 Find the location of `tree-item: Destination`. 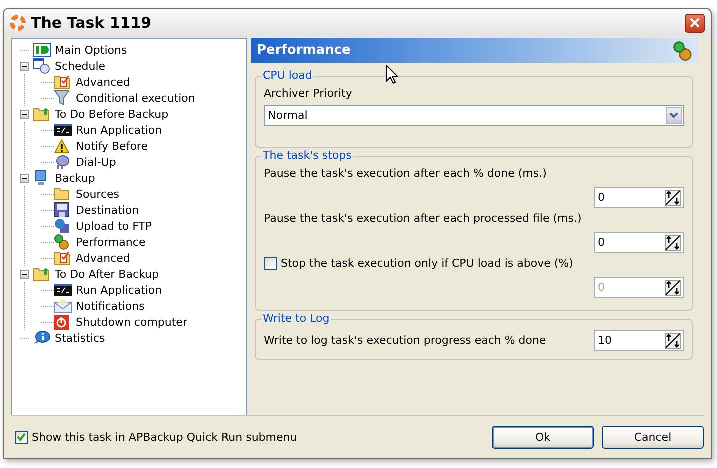

tree-item: Destination is located at coordinates (108, 210).